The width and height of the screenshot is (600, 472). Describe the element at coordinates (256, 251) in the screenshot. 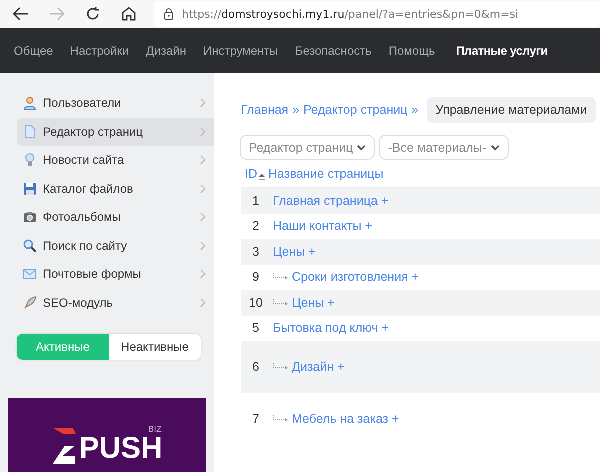

I see `row-id: 3` at that location.